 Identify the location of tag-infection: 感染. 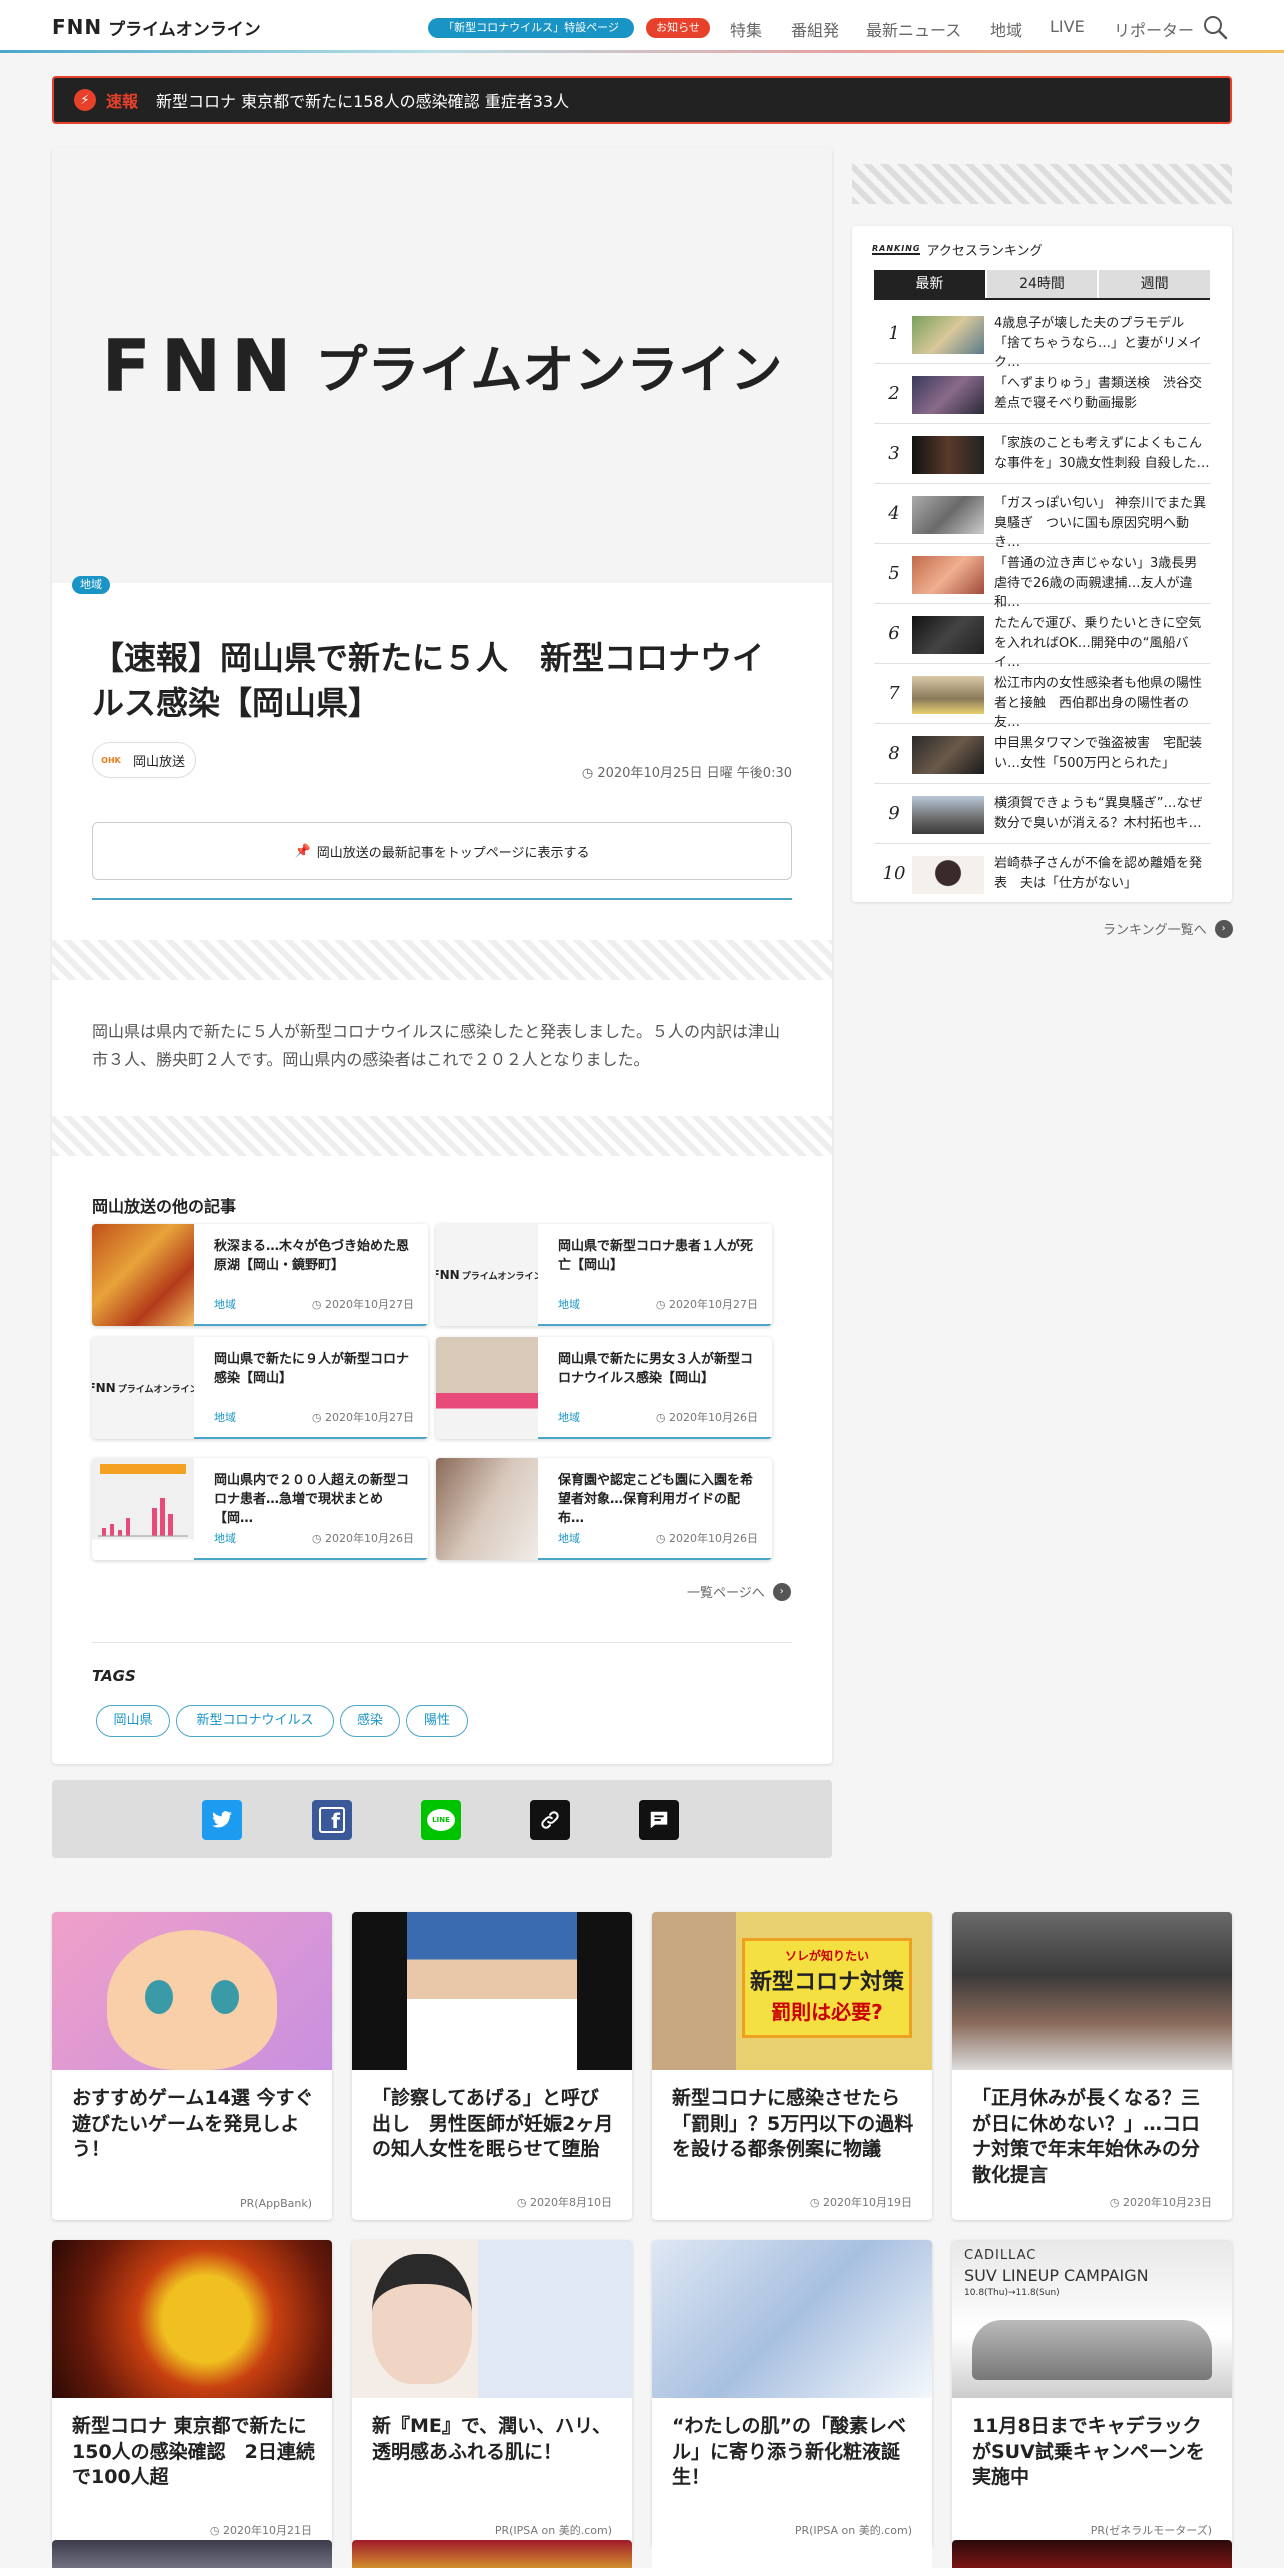
(370, 1721).